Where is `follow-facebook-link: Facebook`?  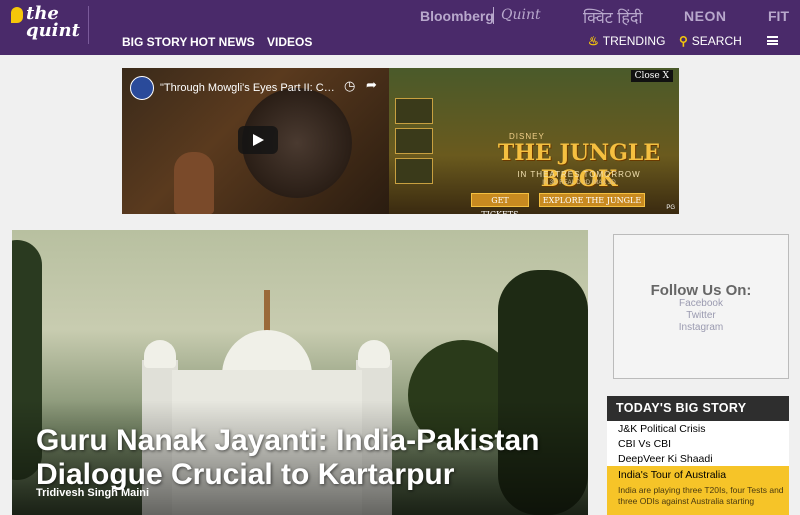
follow-facebook-link: Facebook is located at coordinates (701, 303).